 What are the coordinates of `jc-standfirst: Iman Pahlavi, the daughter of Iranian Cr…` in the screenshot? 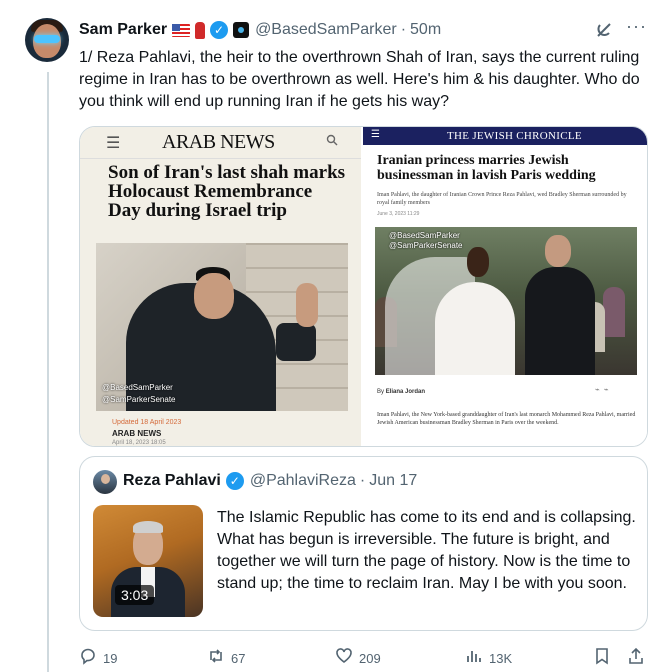 It's located at (502, 199).